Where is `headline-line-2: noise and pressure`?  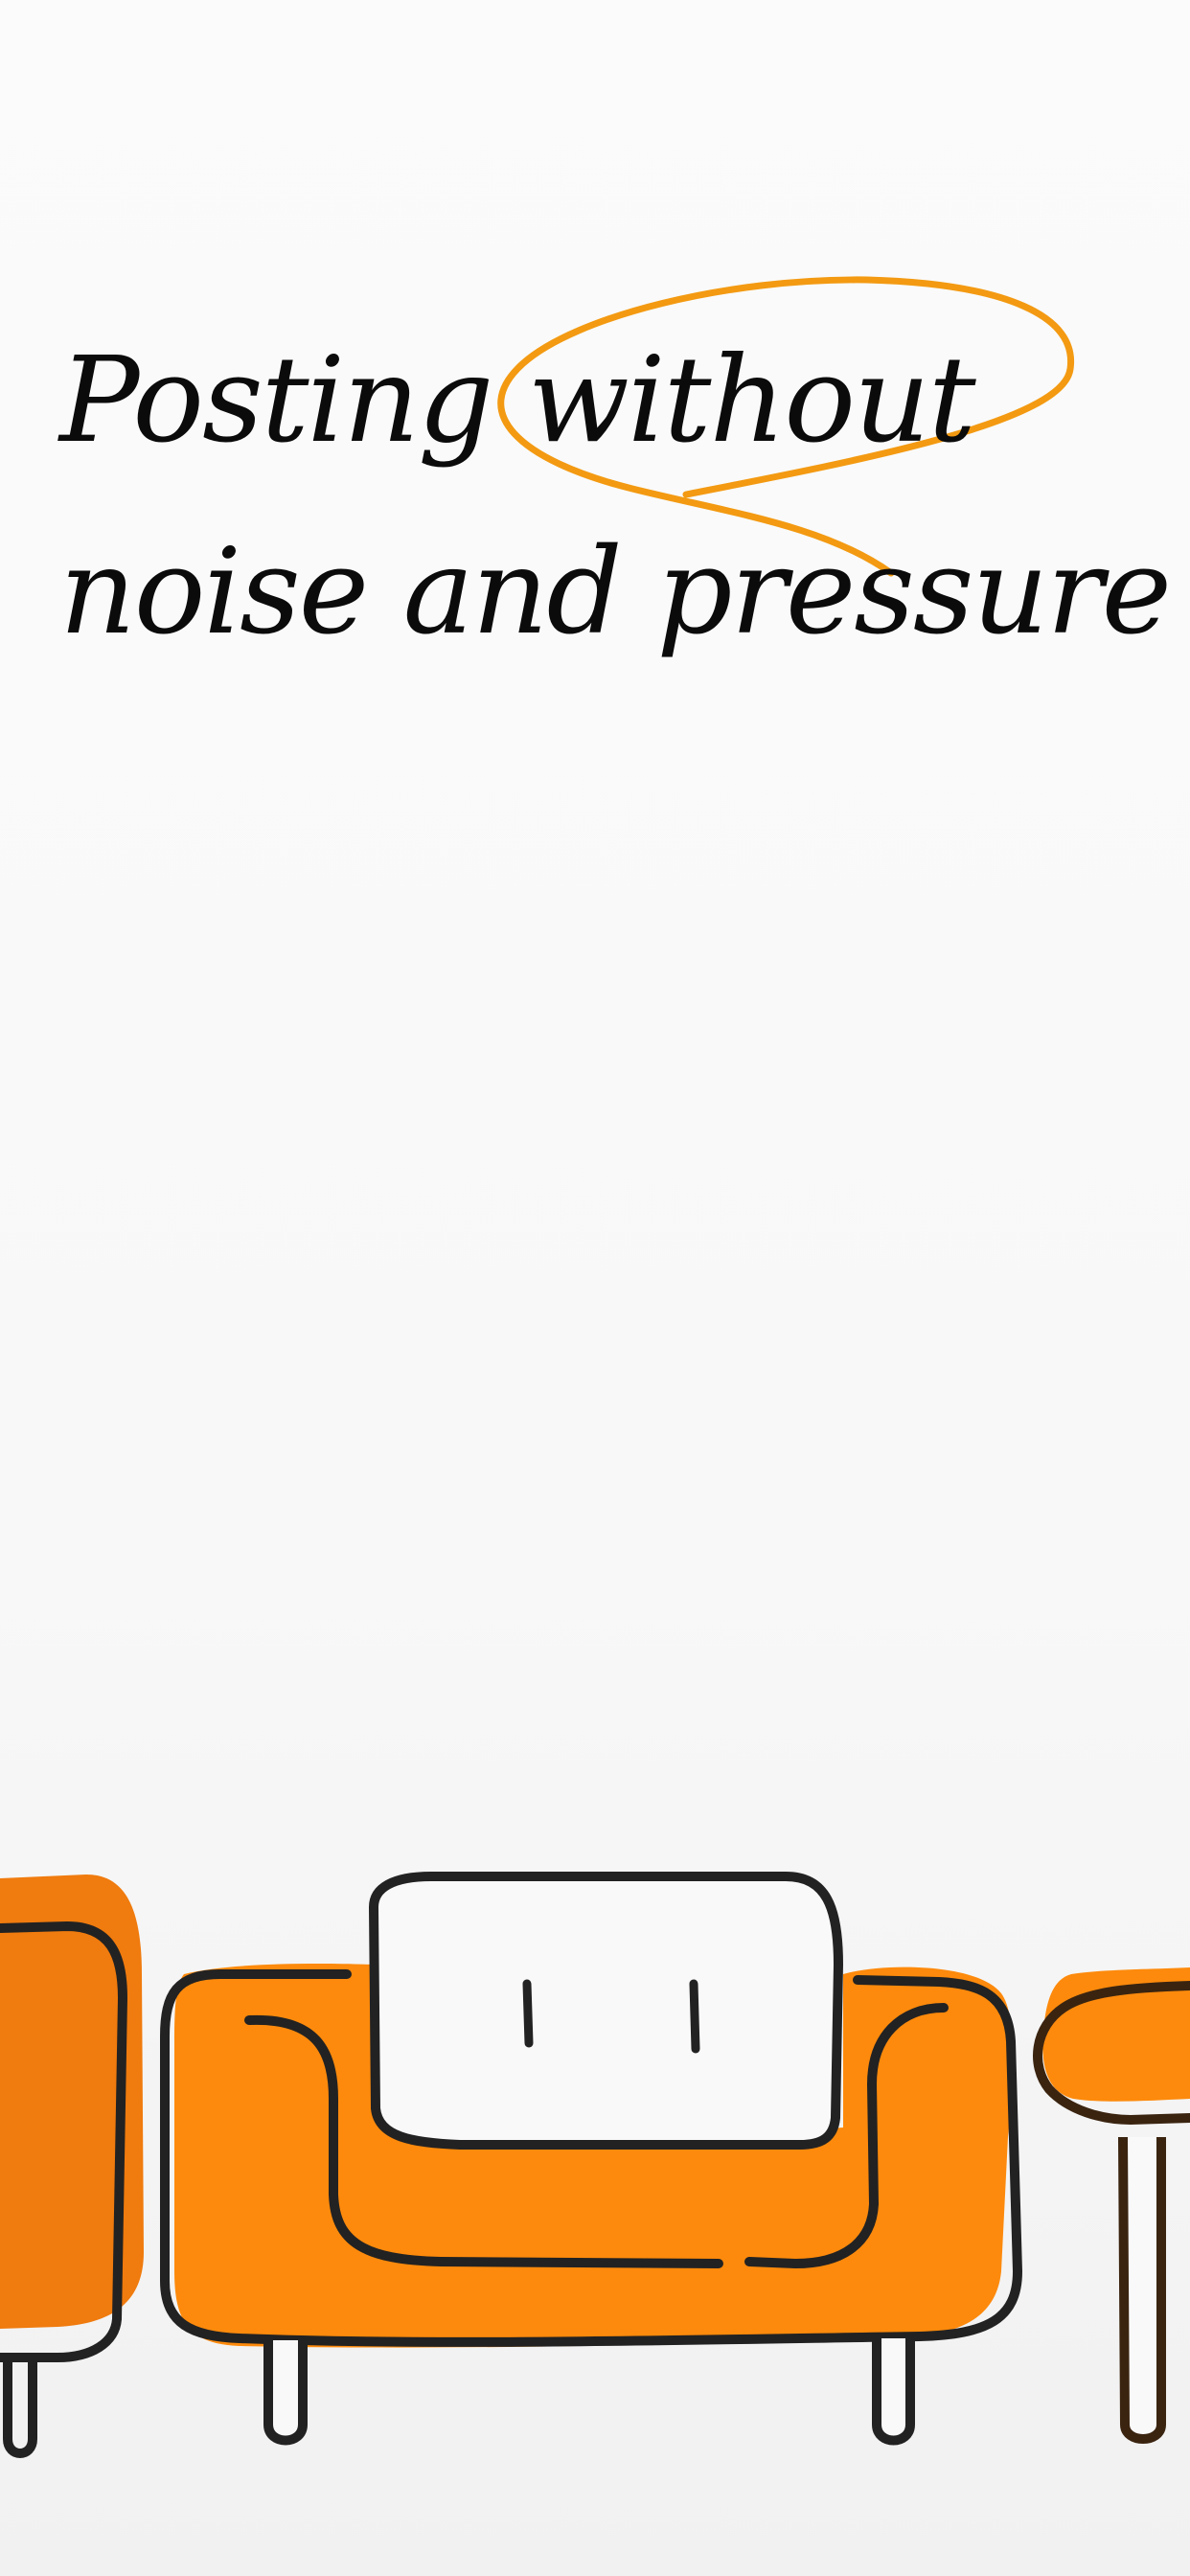 headline-line-2: noise and pressure is located at coordinates (616, 592).